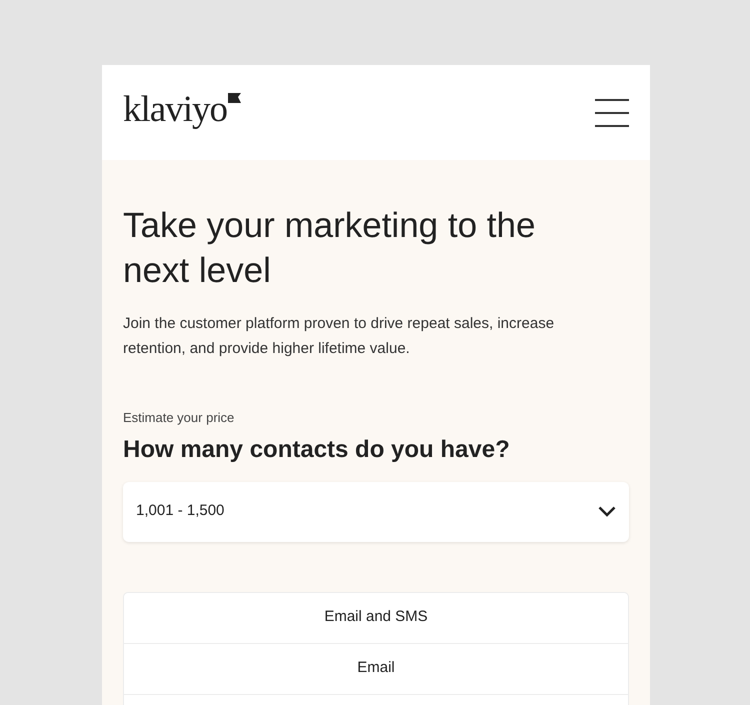  I want to click on hero-subtitle: Join the customer platform proven to drive repeat sales, increase retention, and provide higher lifetime value., so click(339, 336).